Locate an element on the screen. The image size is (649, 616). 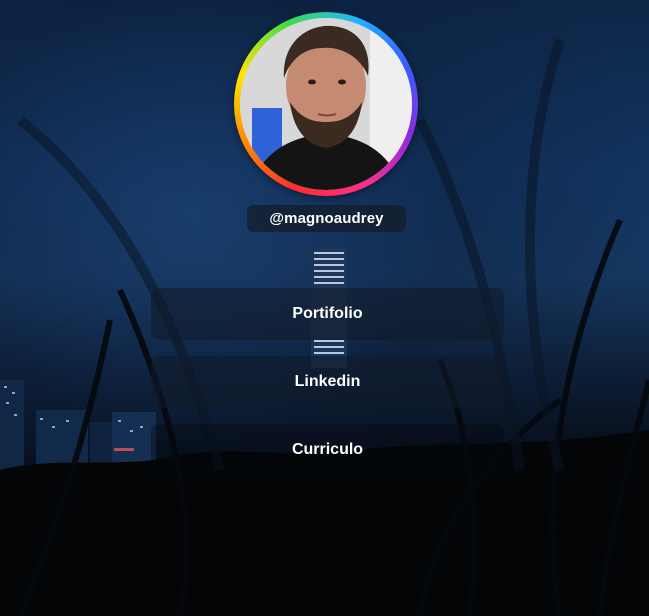
avatar is located at coordinates (326, 104).